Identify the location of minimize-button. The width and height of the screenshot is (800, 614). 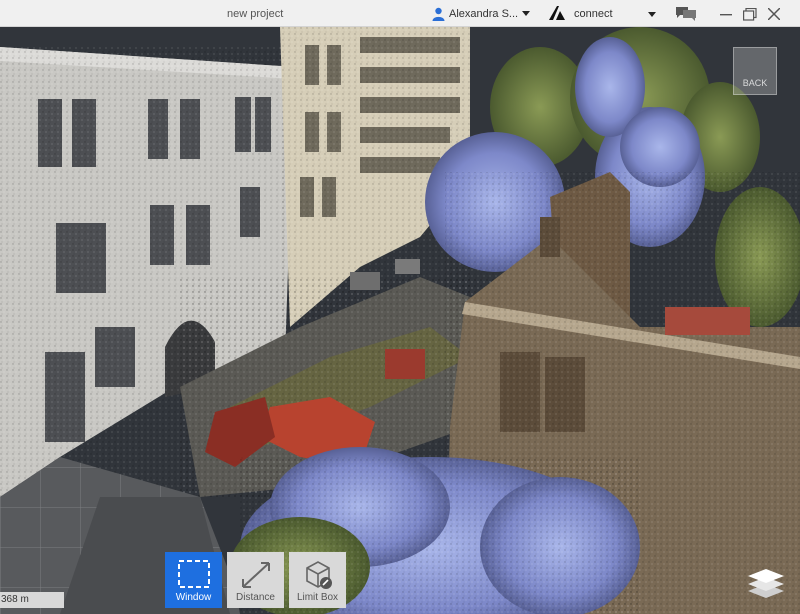
(726, 14).